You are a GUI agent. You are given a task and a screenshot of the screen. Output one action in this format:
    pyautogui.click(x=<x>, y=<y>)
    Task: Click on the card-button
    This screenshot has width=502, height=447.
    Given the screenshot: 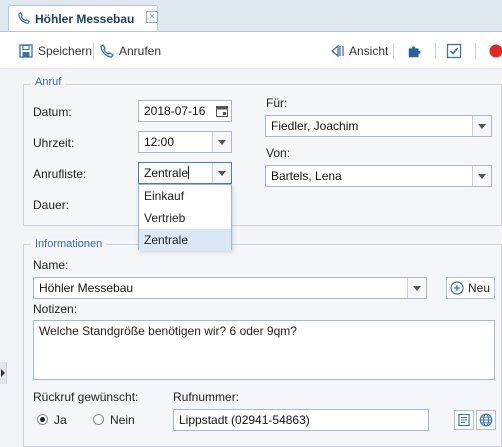 What is the action you would take?
    pyautogui.click(x=464, y=420)
    